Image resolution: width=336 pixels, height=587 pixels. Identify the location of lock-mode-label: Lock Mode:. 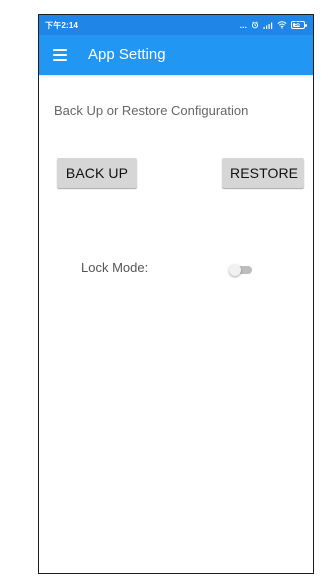
(115, 267).